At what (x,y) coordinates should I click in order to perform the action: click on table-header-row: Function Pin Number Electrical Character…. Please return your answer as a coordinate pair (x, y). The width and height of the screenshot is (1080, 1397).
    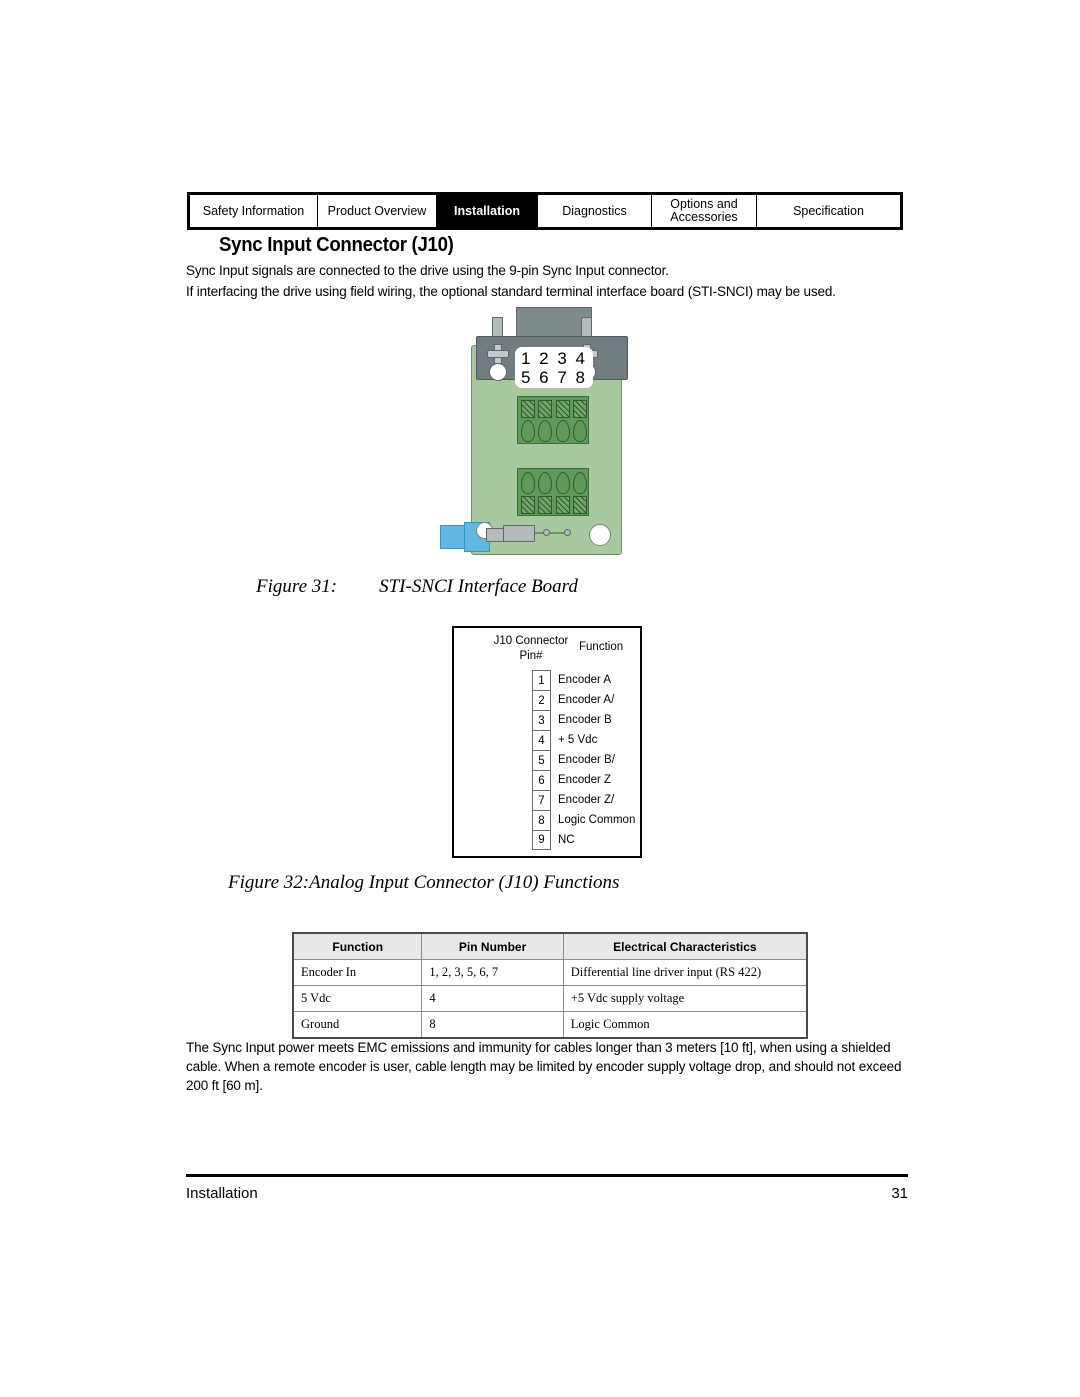
    Looking at the image, I should click on (550, 946).